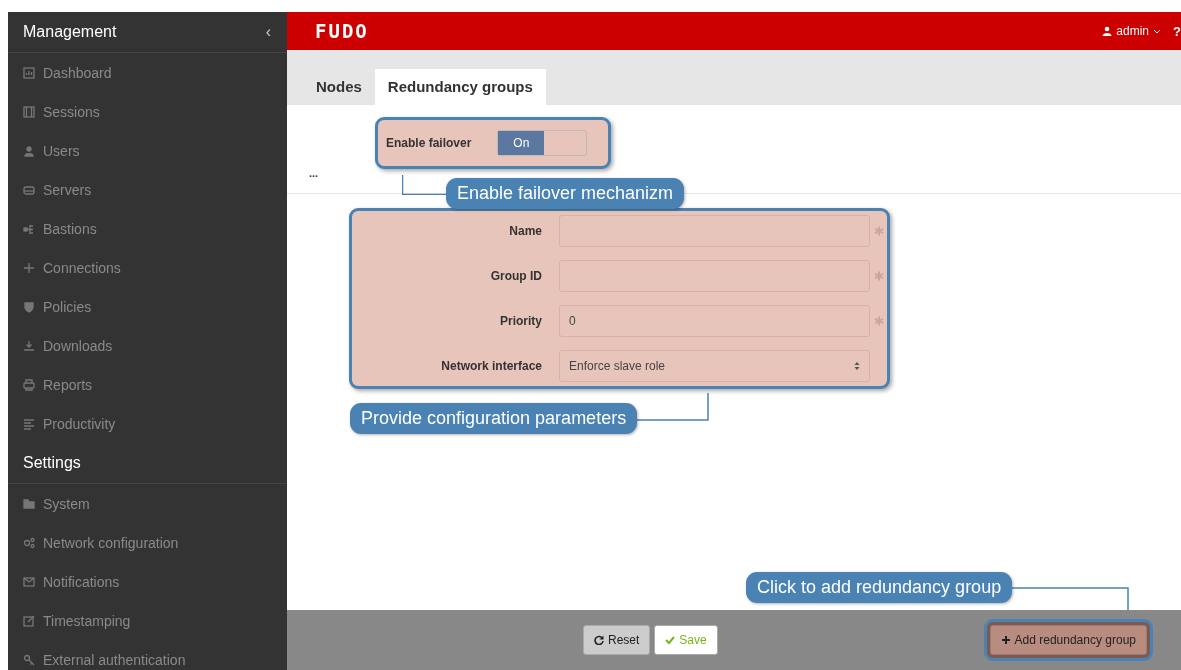 Image resolution: width=1181 pixels, height=670 pixels. Describe the element at coordinates (714, 321) in the screenshot. I see `input-field: 0` at that location.